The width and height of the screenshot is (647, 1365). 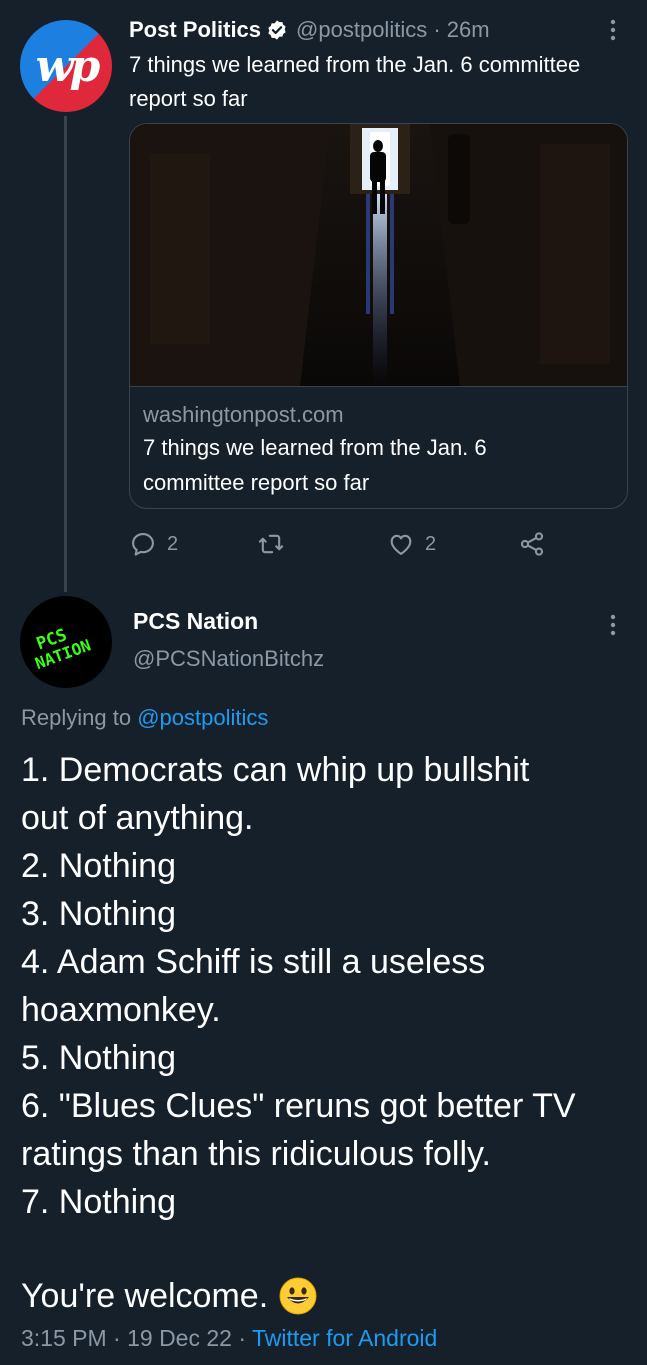 What do you see at coordinates (137, 818) in the screenshot?
I see `tweet-line: out of anything.` at bounding box center [137, 818].